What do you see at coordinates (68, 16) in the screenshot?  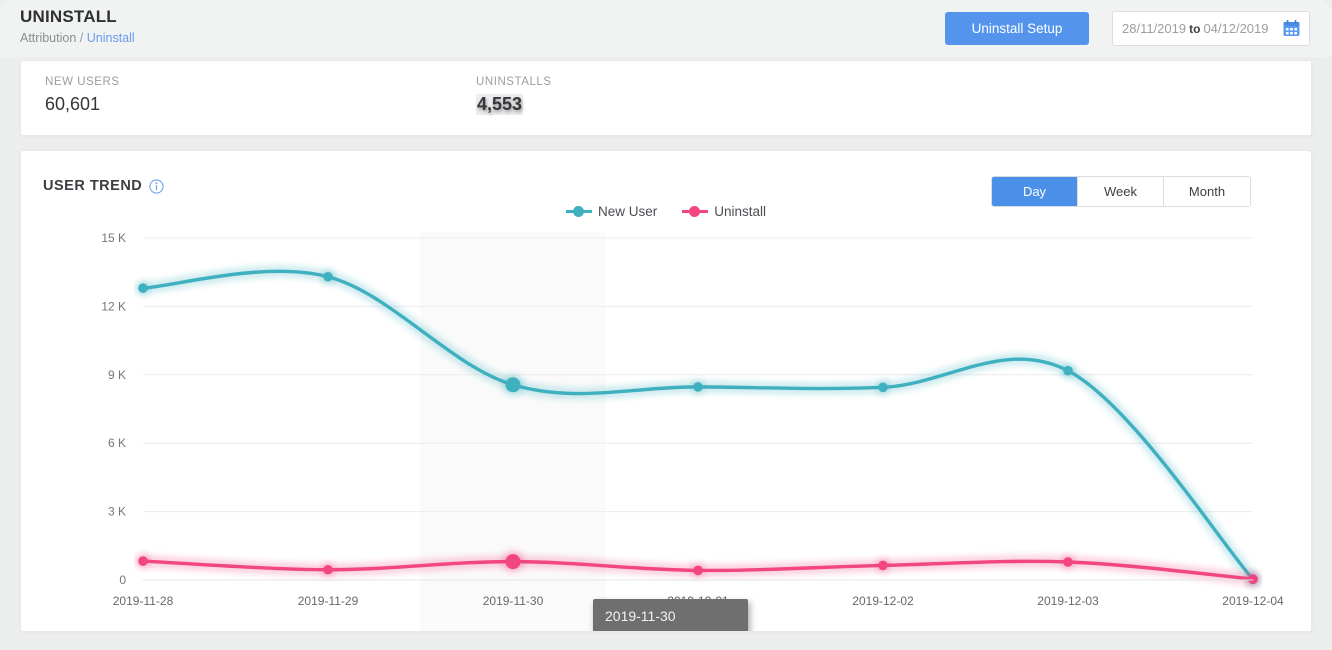 I see `page-title: UNINSTALL` at bounding box center [68, 16].